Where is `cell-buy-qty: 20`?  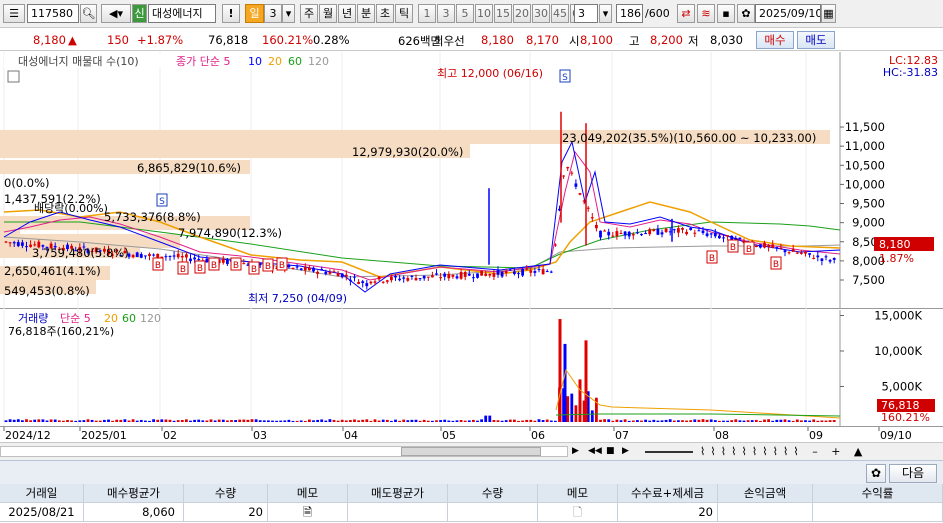
cell-buy-qty: 20 is located at coordinates (226, 512).